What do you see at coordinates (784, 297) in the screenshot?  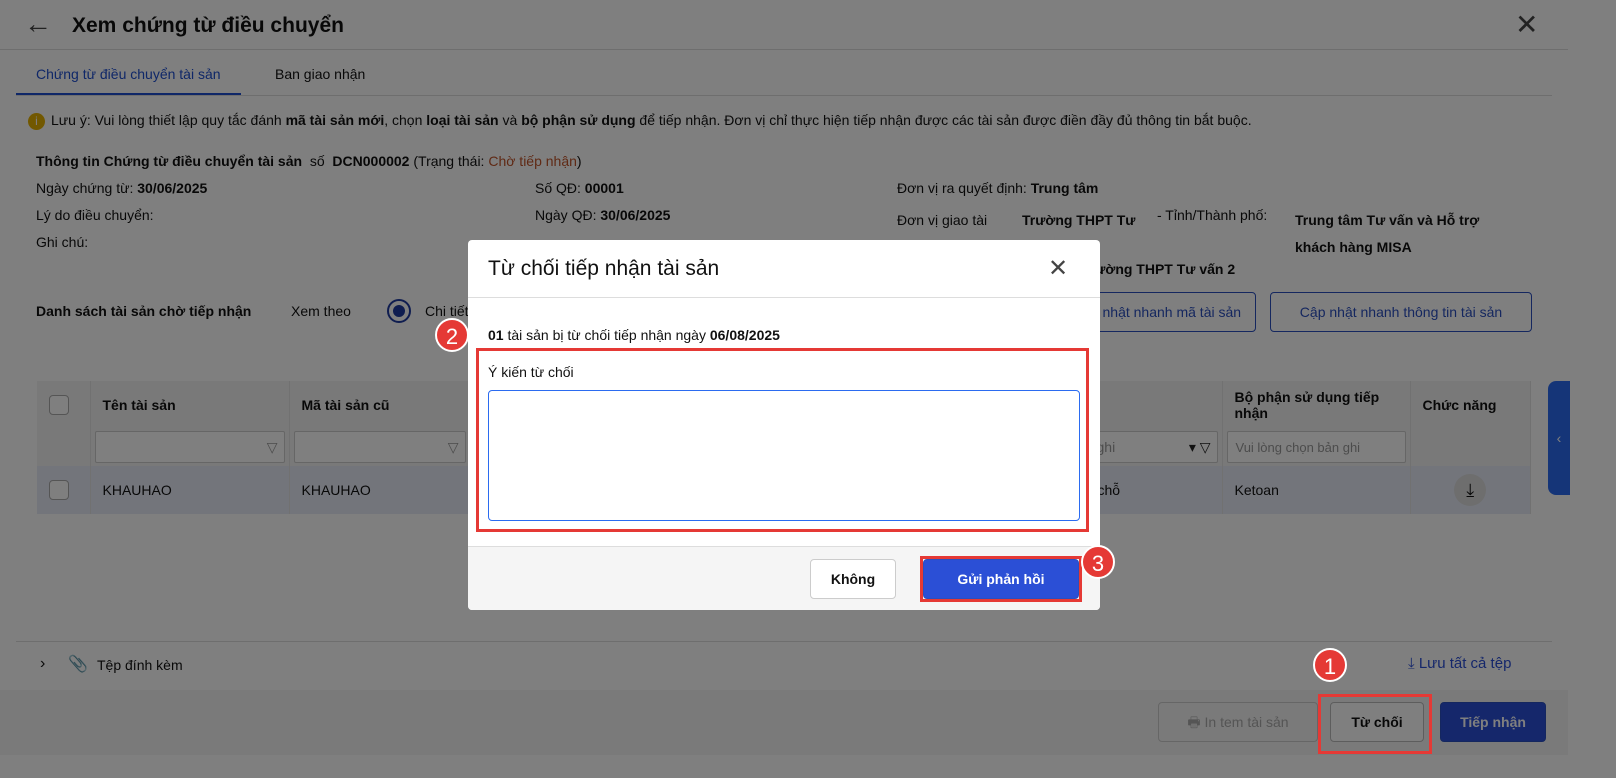 I see `divider` at bounding box center [784, 297].